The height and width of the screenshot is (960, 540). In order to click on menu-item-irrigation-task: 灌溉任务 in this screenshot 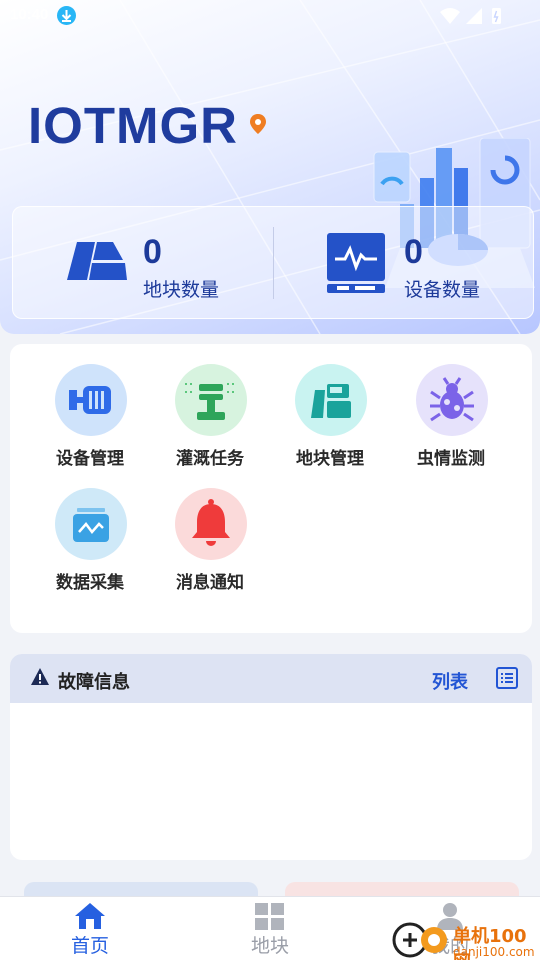, I will do `click(210, 406)`.